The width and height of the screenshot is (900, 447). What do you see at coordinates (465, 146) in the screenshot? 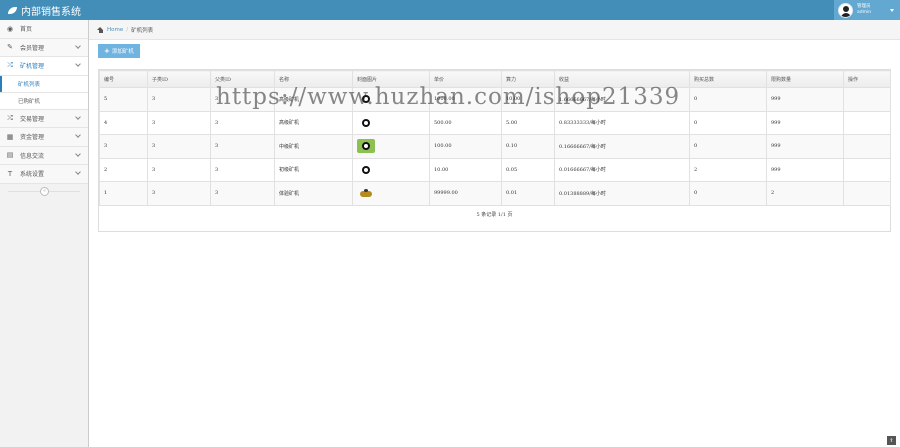
I see `cell-price: 100.00` at bounding box center [465, 146].